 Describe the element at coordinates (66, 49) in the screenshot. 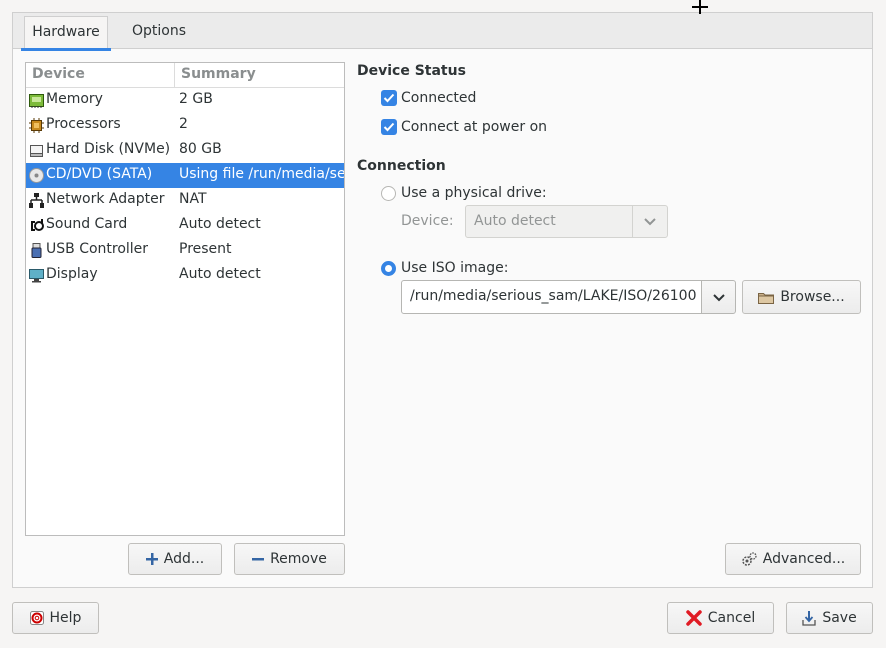

I see `active-tab-indicator` at that location.